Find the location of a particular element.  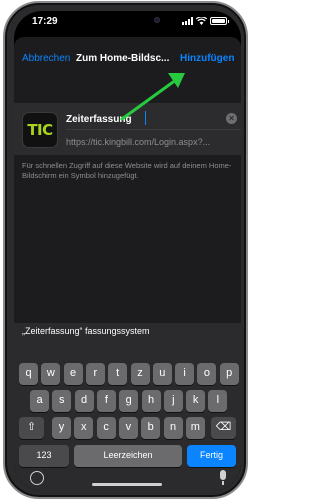

key-1-6: j is located at coordinates (173, 401).